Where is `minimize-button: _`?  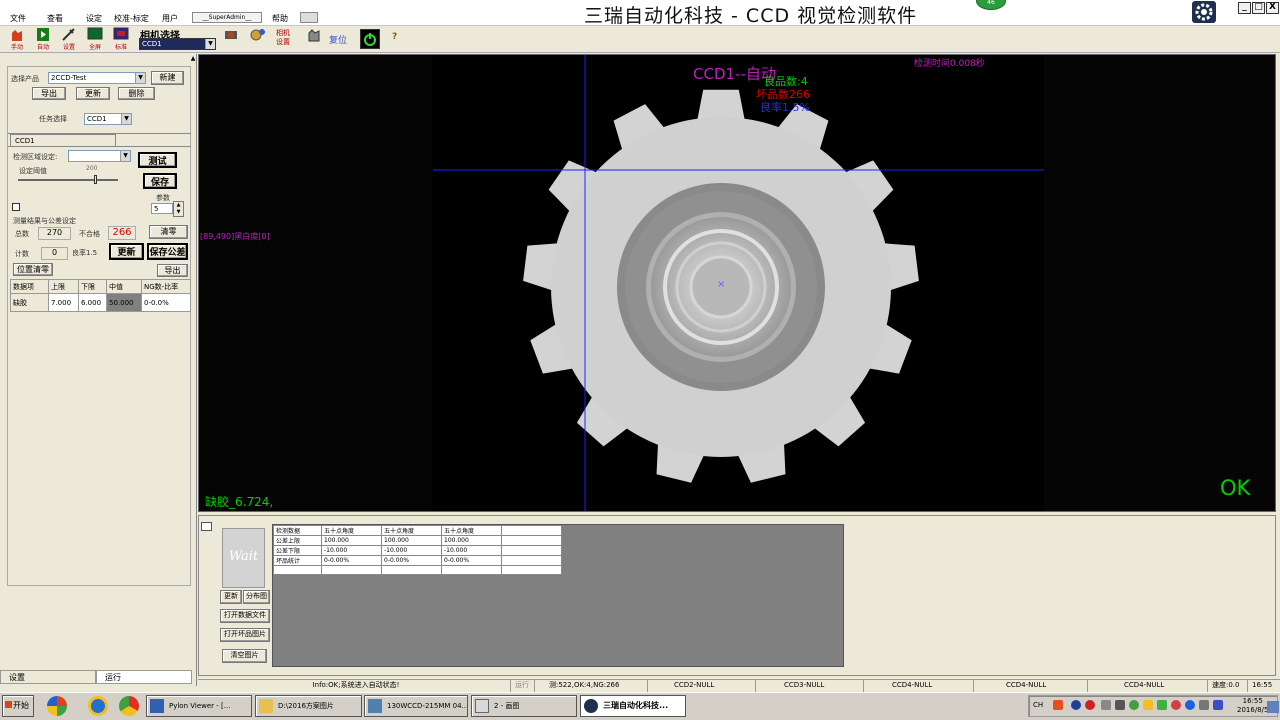 minimize-button: _ is located at coordinates (1244, 8).